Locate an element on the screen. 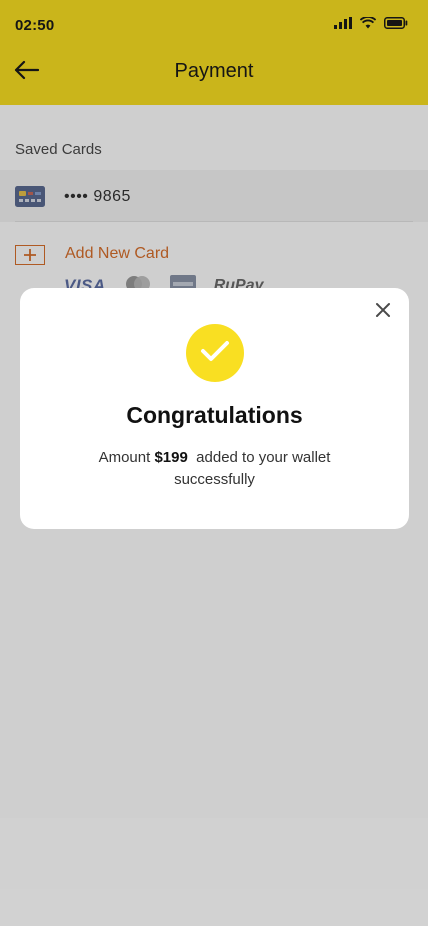  close-button is located at coordinates (383, 312).